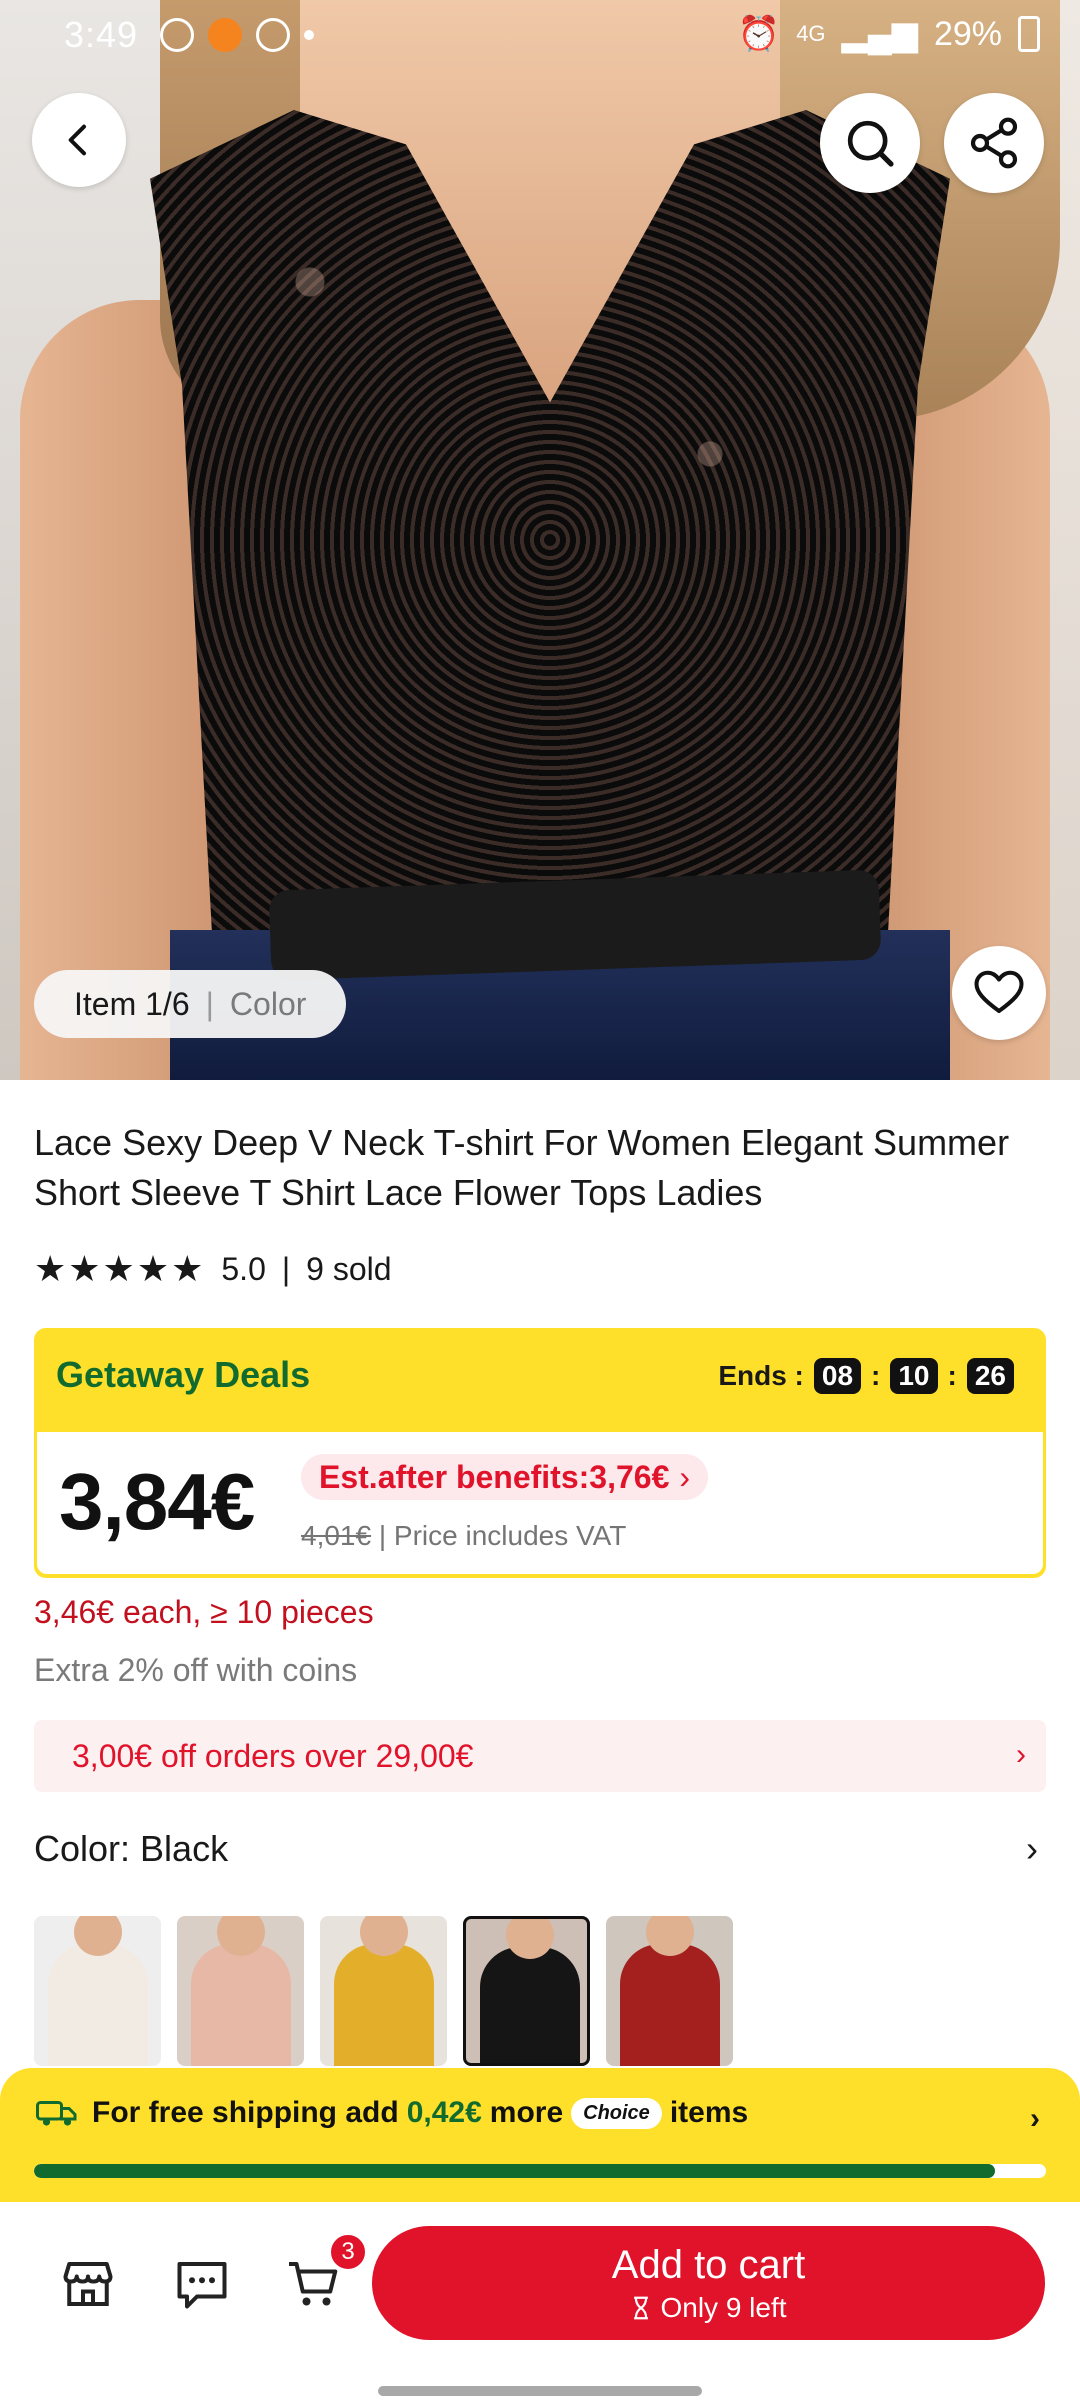 This screenshot has height=2408, width=1080. What do you see at coordinates (157, 1501) in the screenshot?
I see `current-price: 3,84€` at bounding box center [157, 1501].